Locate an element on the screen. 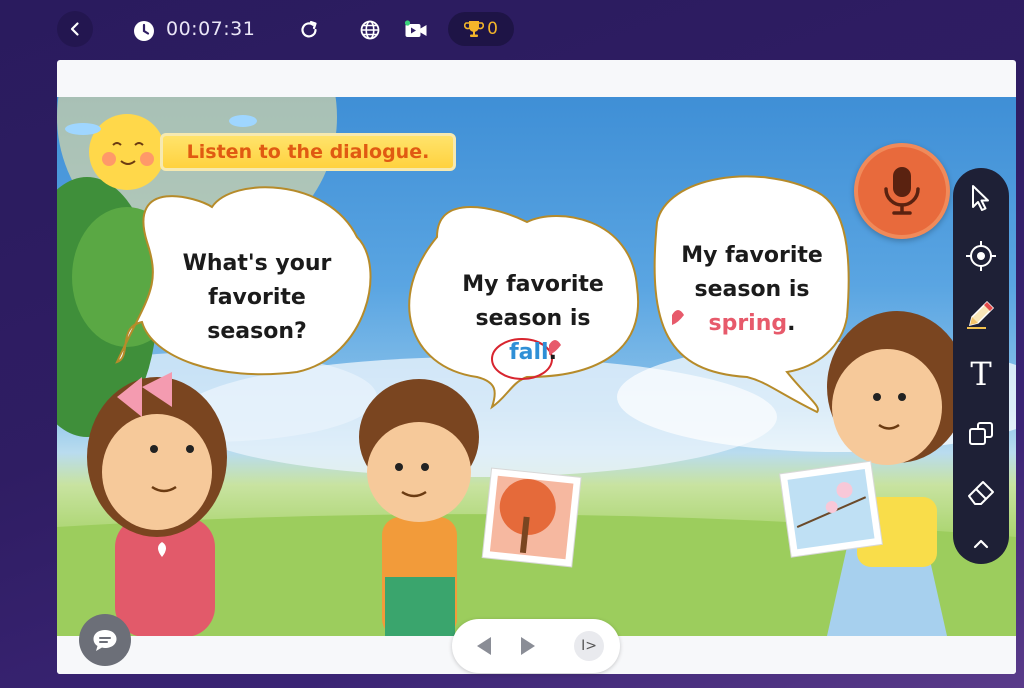  text-tool: T is located at coordinates (981, 374).